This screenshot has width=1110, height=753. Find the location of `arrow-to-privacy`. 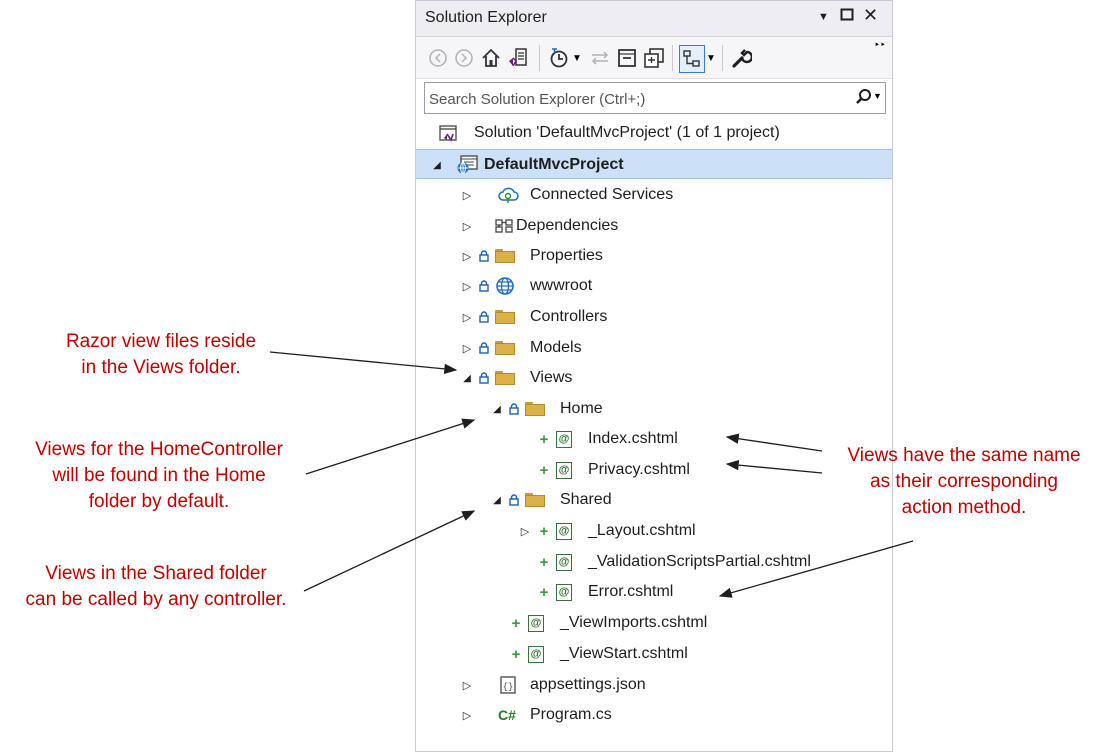

arrow-to-privacy is located at coordinates (774, 466).